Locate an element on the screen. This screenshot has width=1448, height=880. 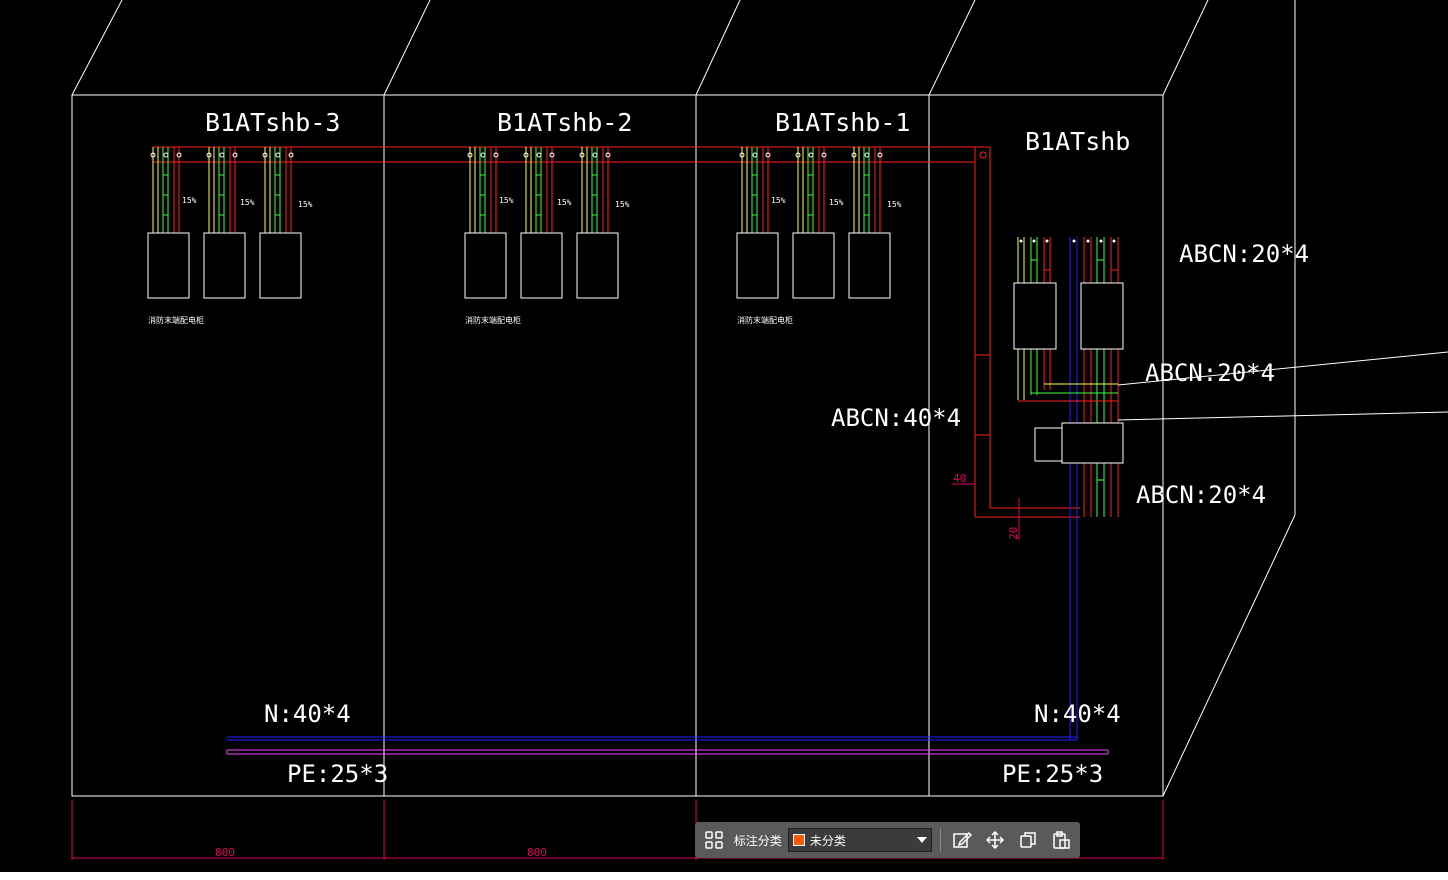
copy-icon is located at coordinates (1027, 840).